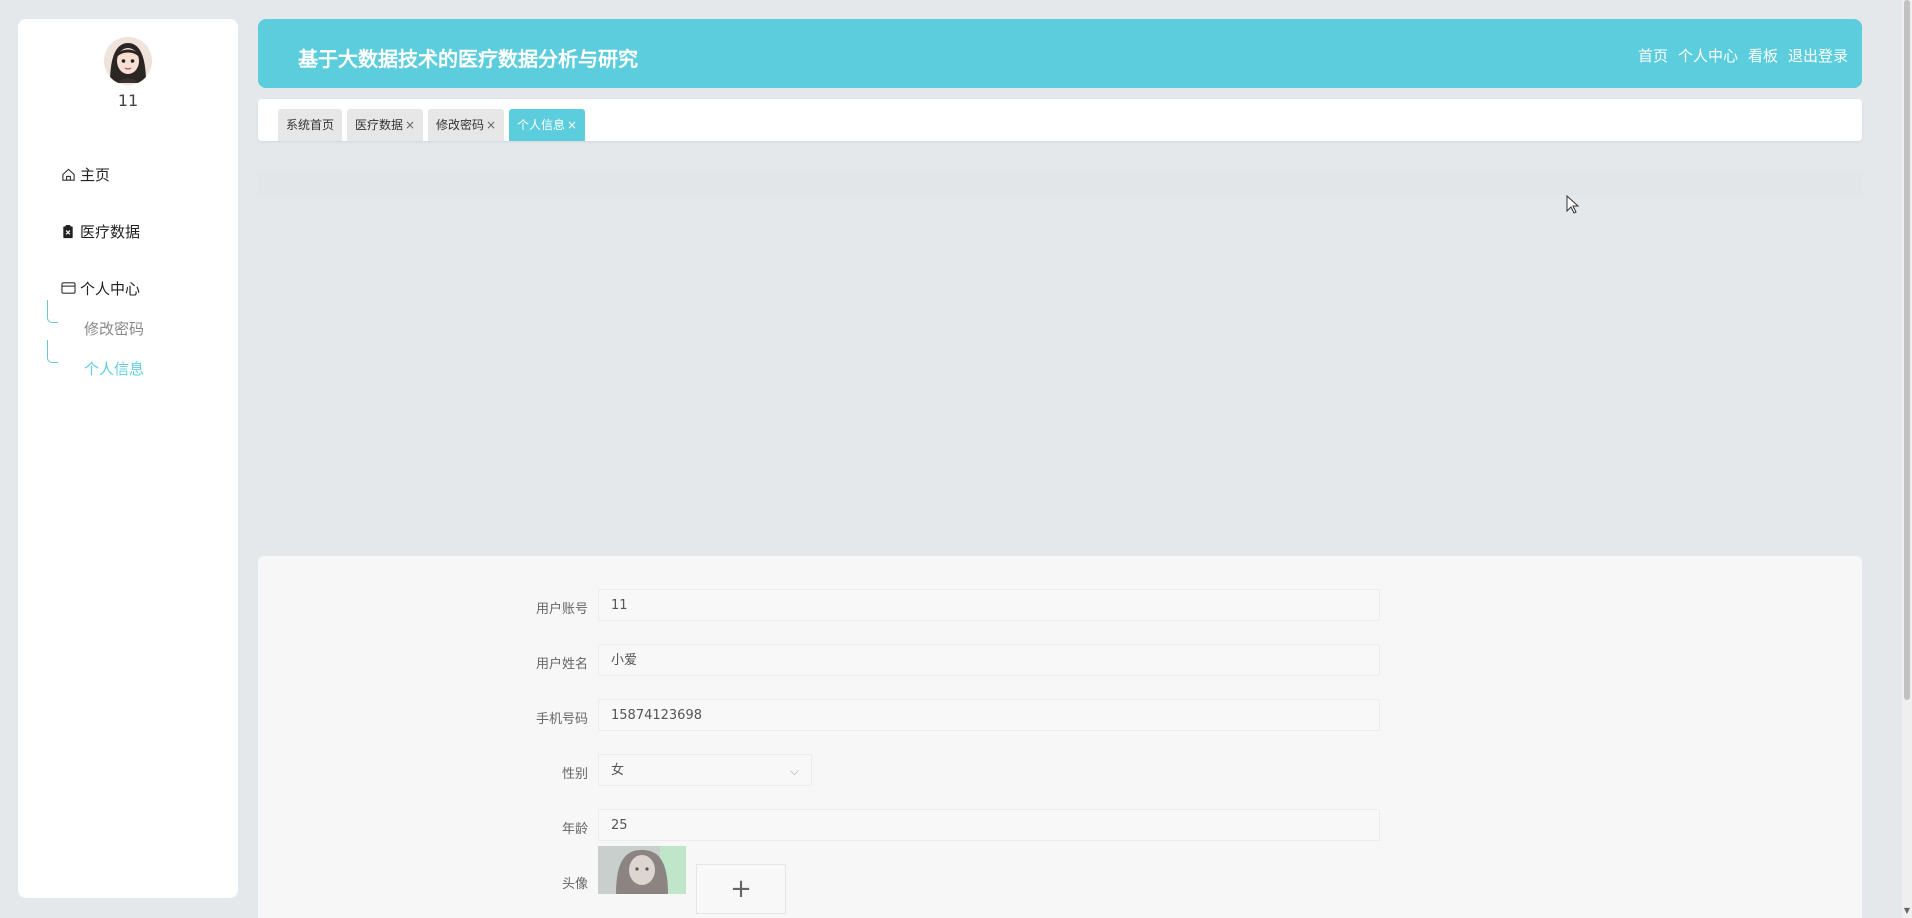 The height and width of the screenshot is (918, 1912). I want to click on account-field: 11, so click(989, 605).